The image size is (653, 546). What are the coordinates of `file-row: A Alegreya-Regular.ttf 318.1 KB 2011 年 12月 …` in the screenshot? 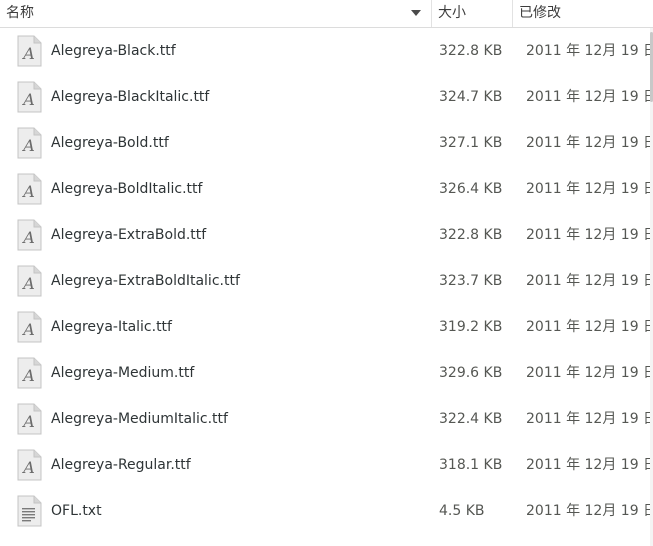 It's located at (326, 465).